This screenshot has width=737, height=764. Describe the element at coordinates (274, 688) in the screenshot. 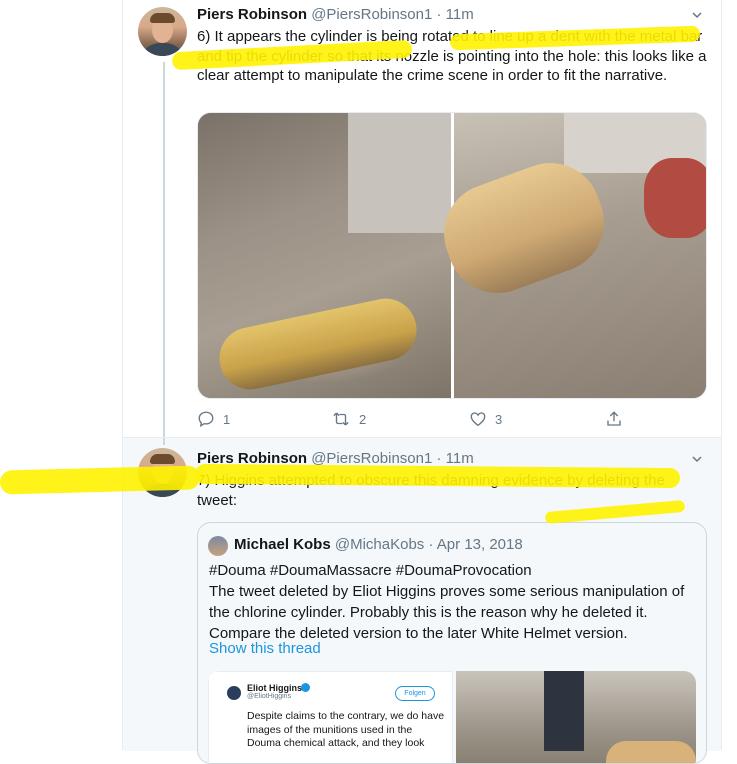

I see `embedded-author-name: Eliot Higgins` at that location.